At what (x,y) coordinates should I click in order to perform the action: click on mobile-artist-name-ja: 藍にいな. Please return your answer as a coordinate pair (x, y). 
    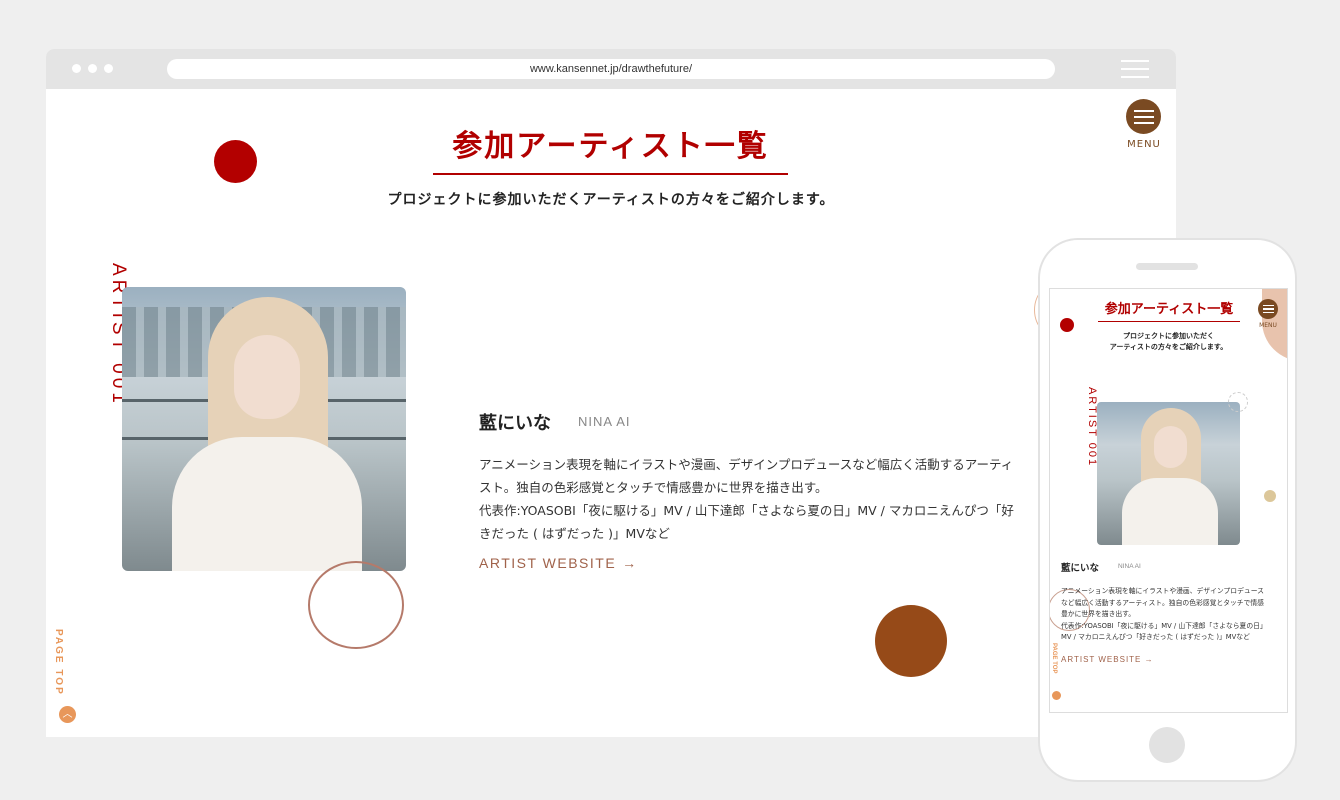
    Looking at the image, I should click on (1080, 568).